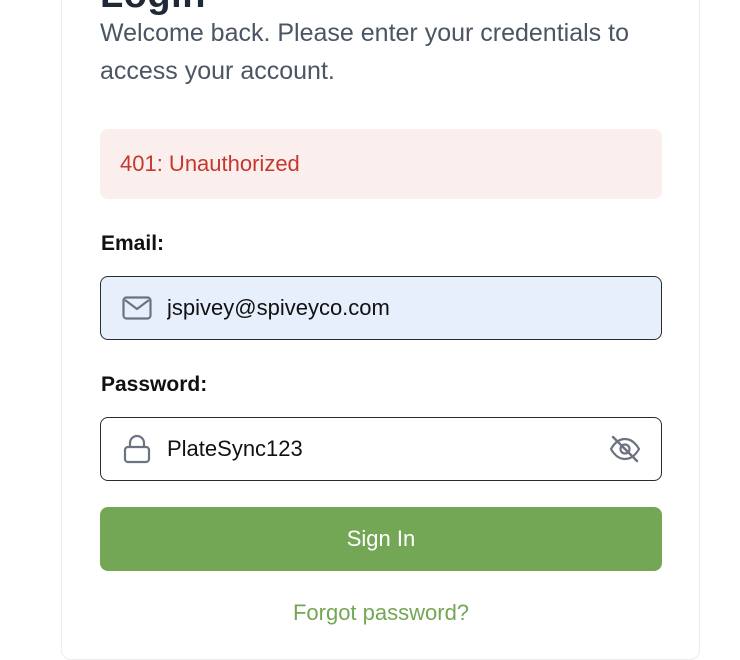 The image size is (740, 660). I want to click on password-field, so click(381, 449).